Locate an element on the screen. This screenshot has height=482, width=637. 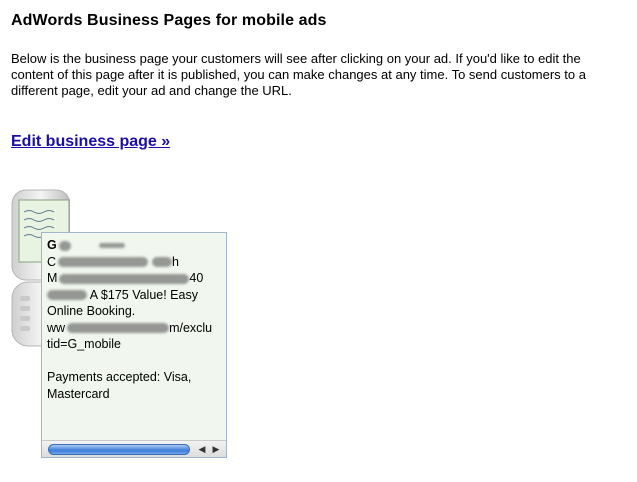
preview-line: Ch is located at coordinates (136, 262).